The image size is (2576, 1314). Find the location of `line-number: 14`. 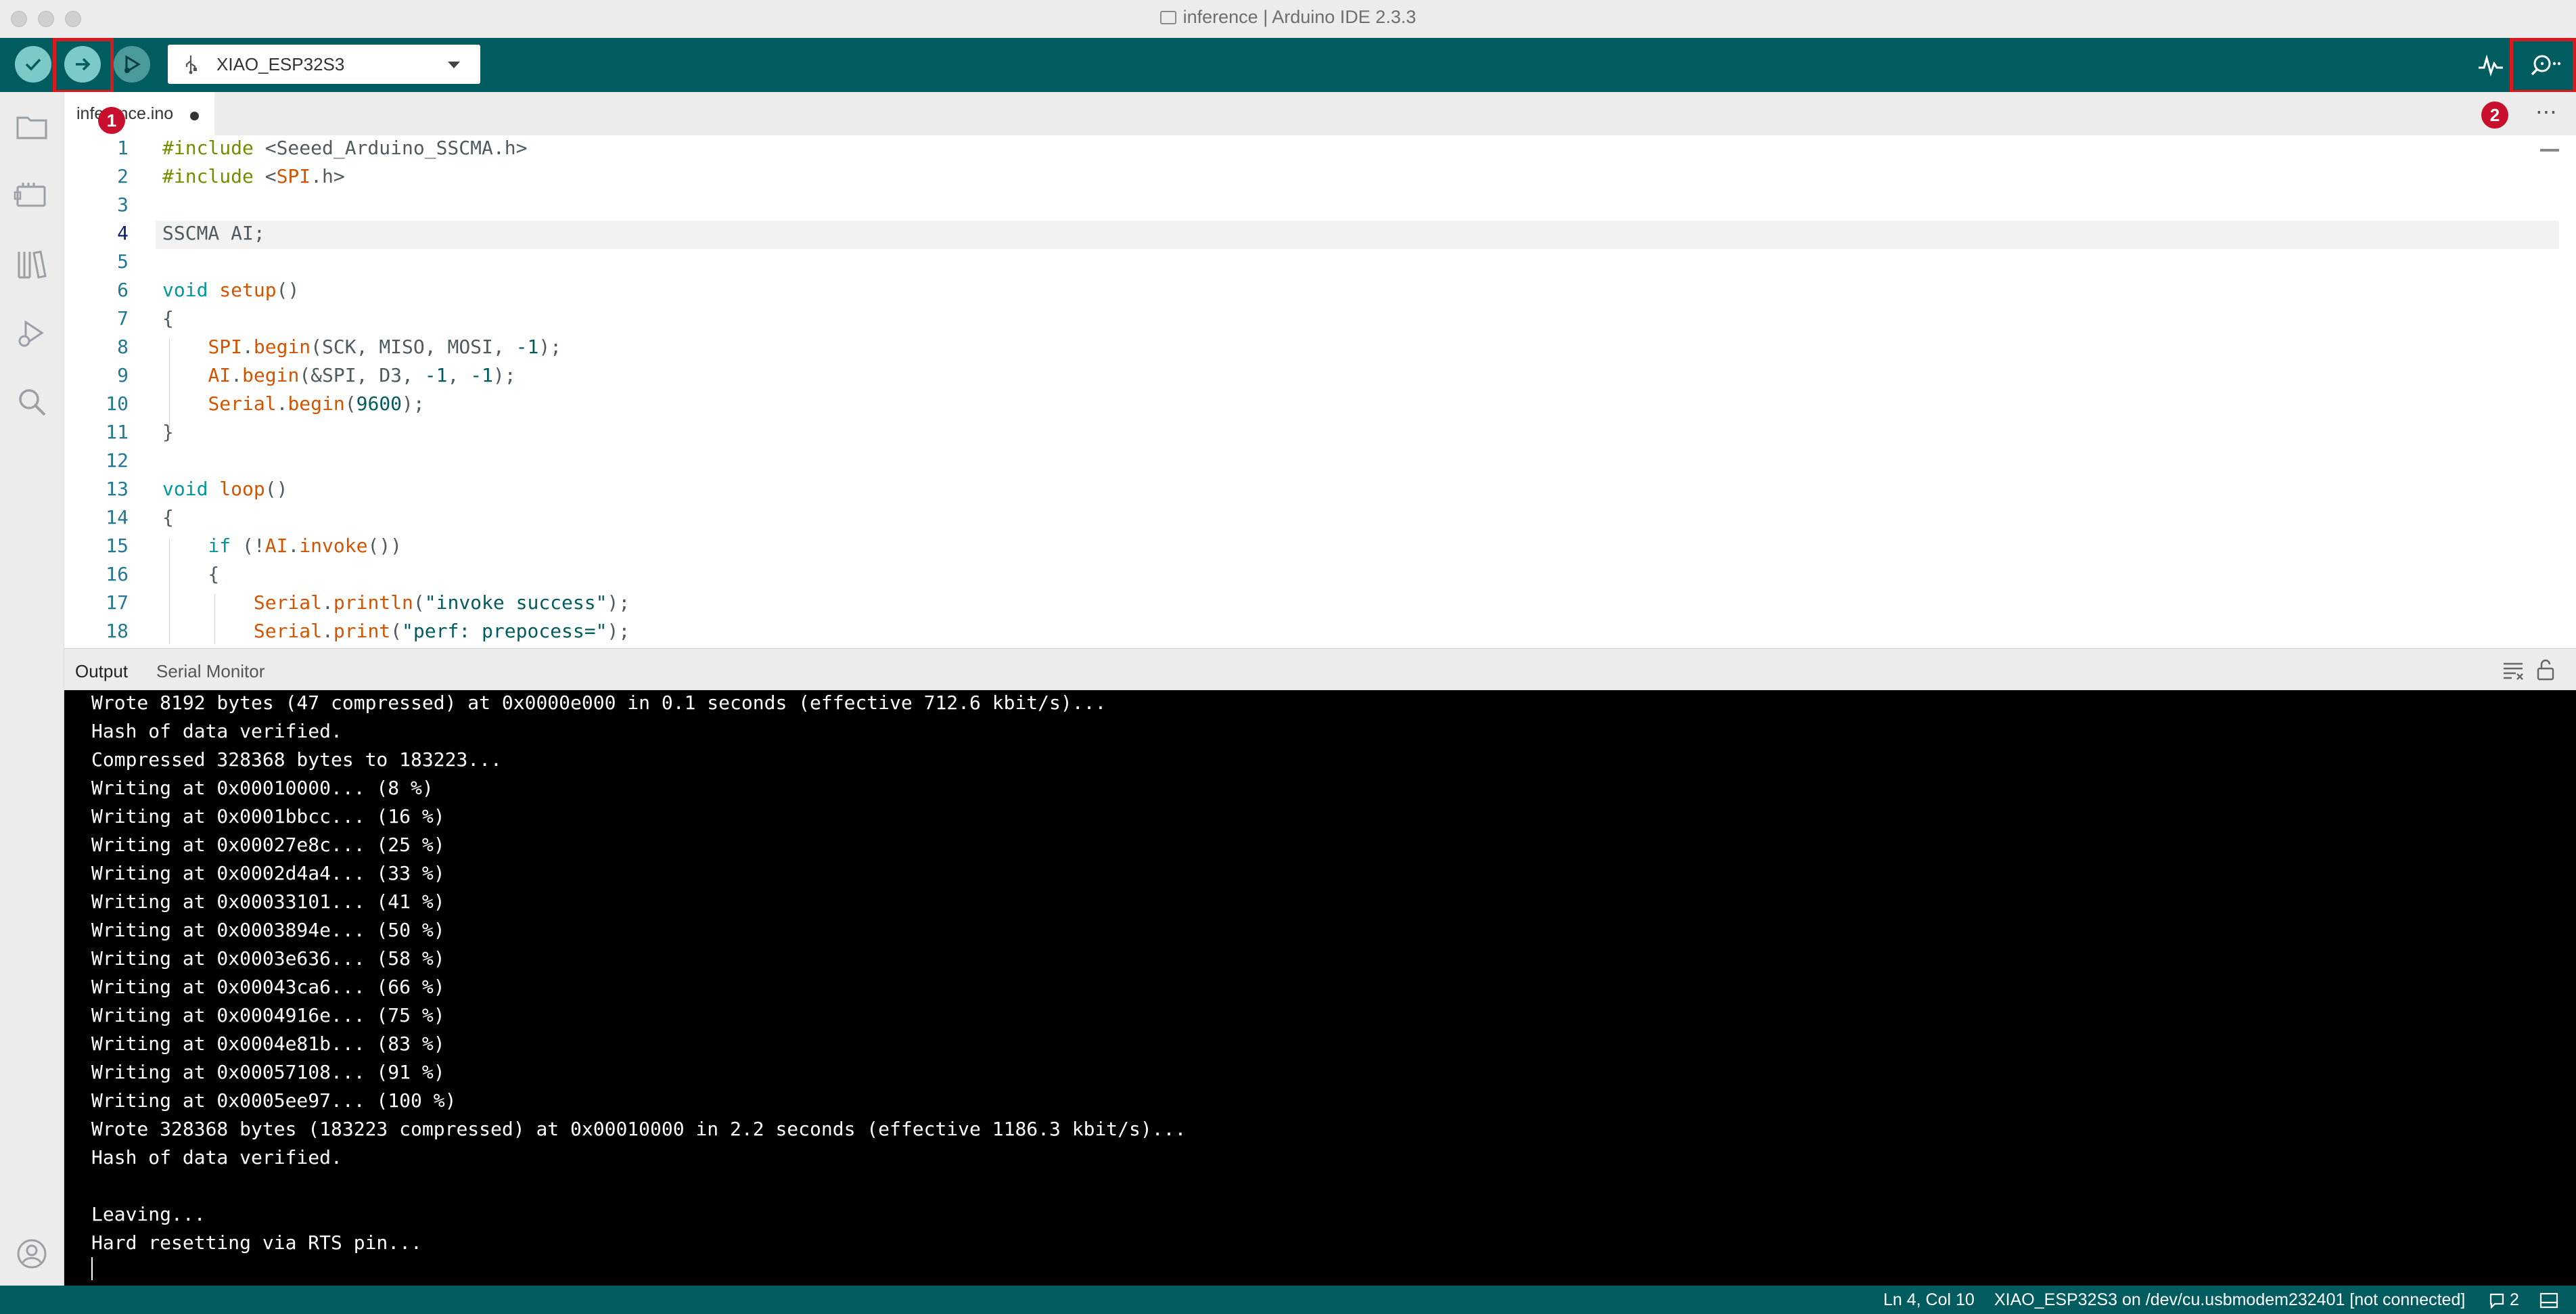

line-number: 14 is located at coordinates (117, 517).